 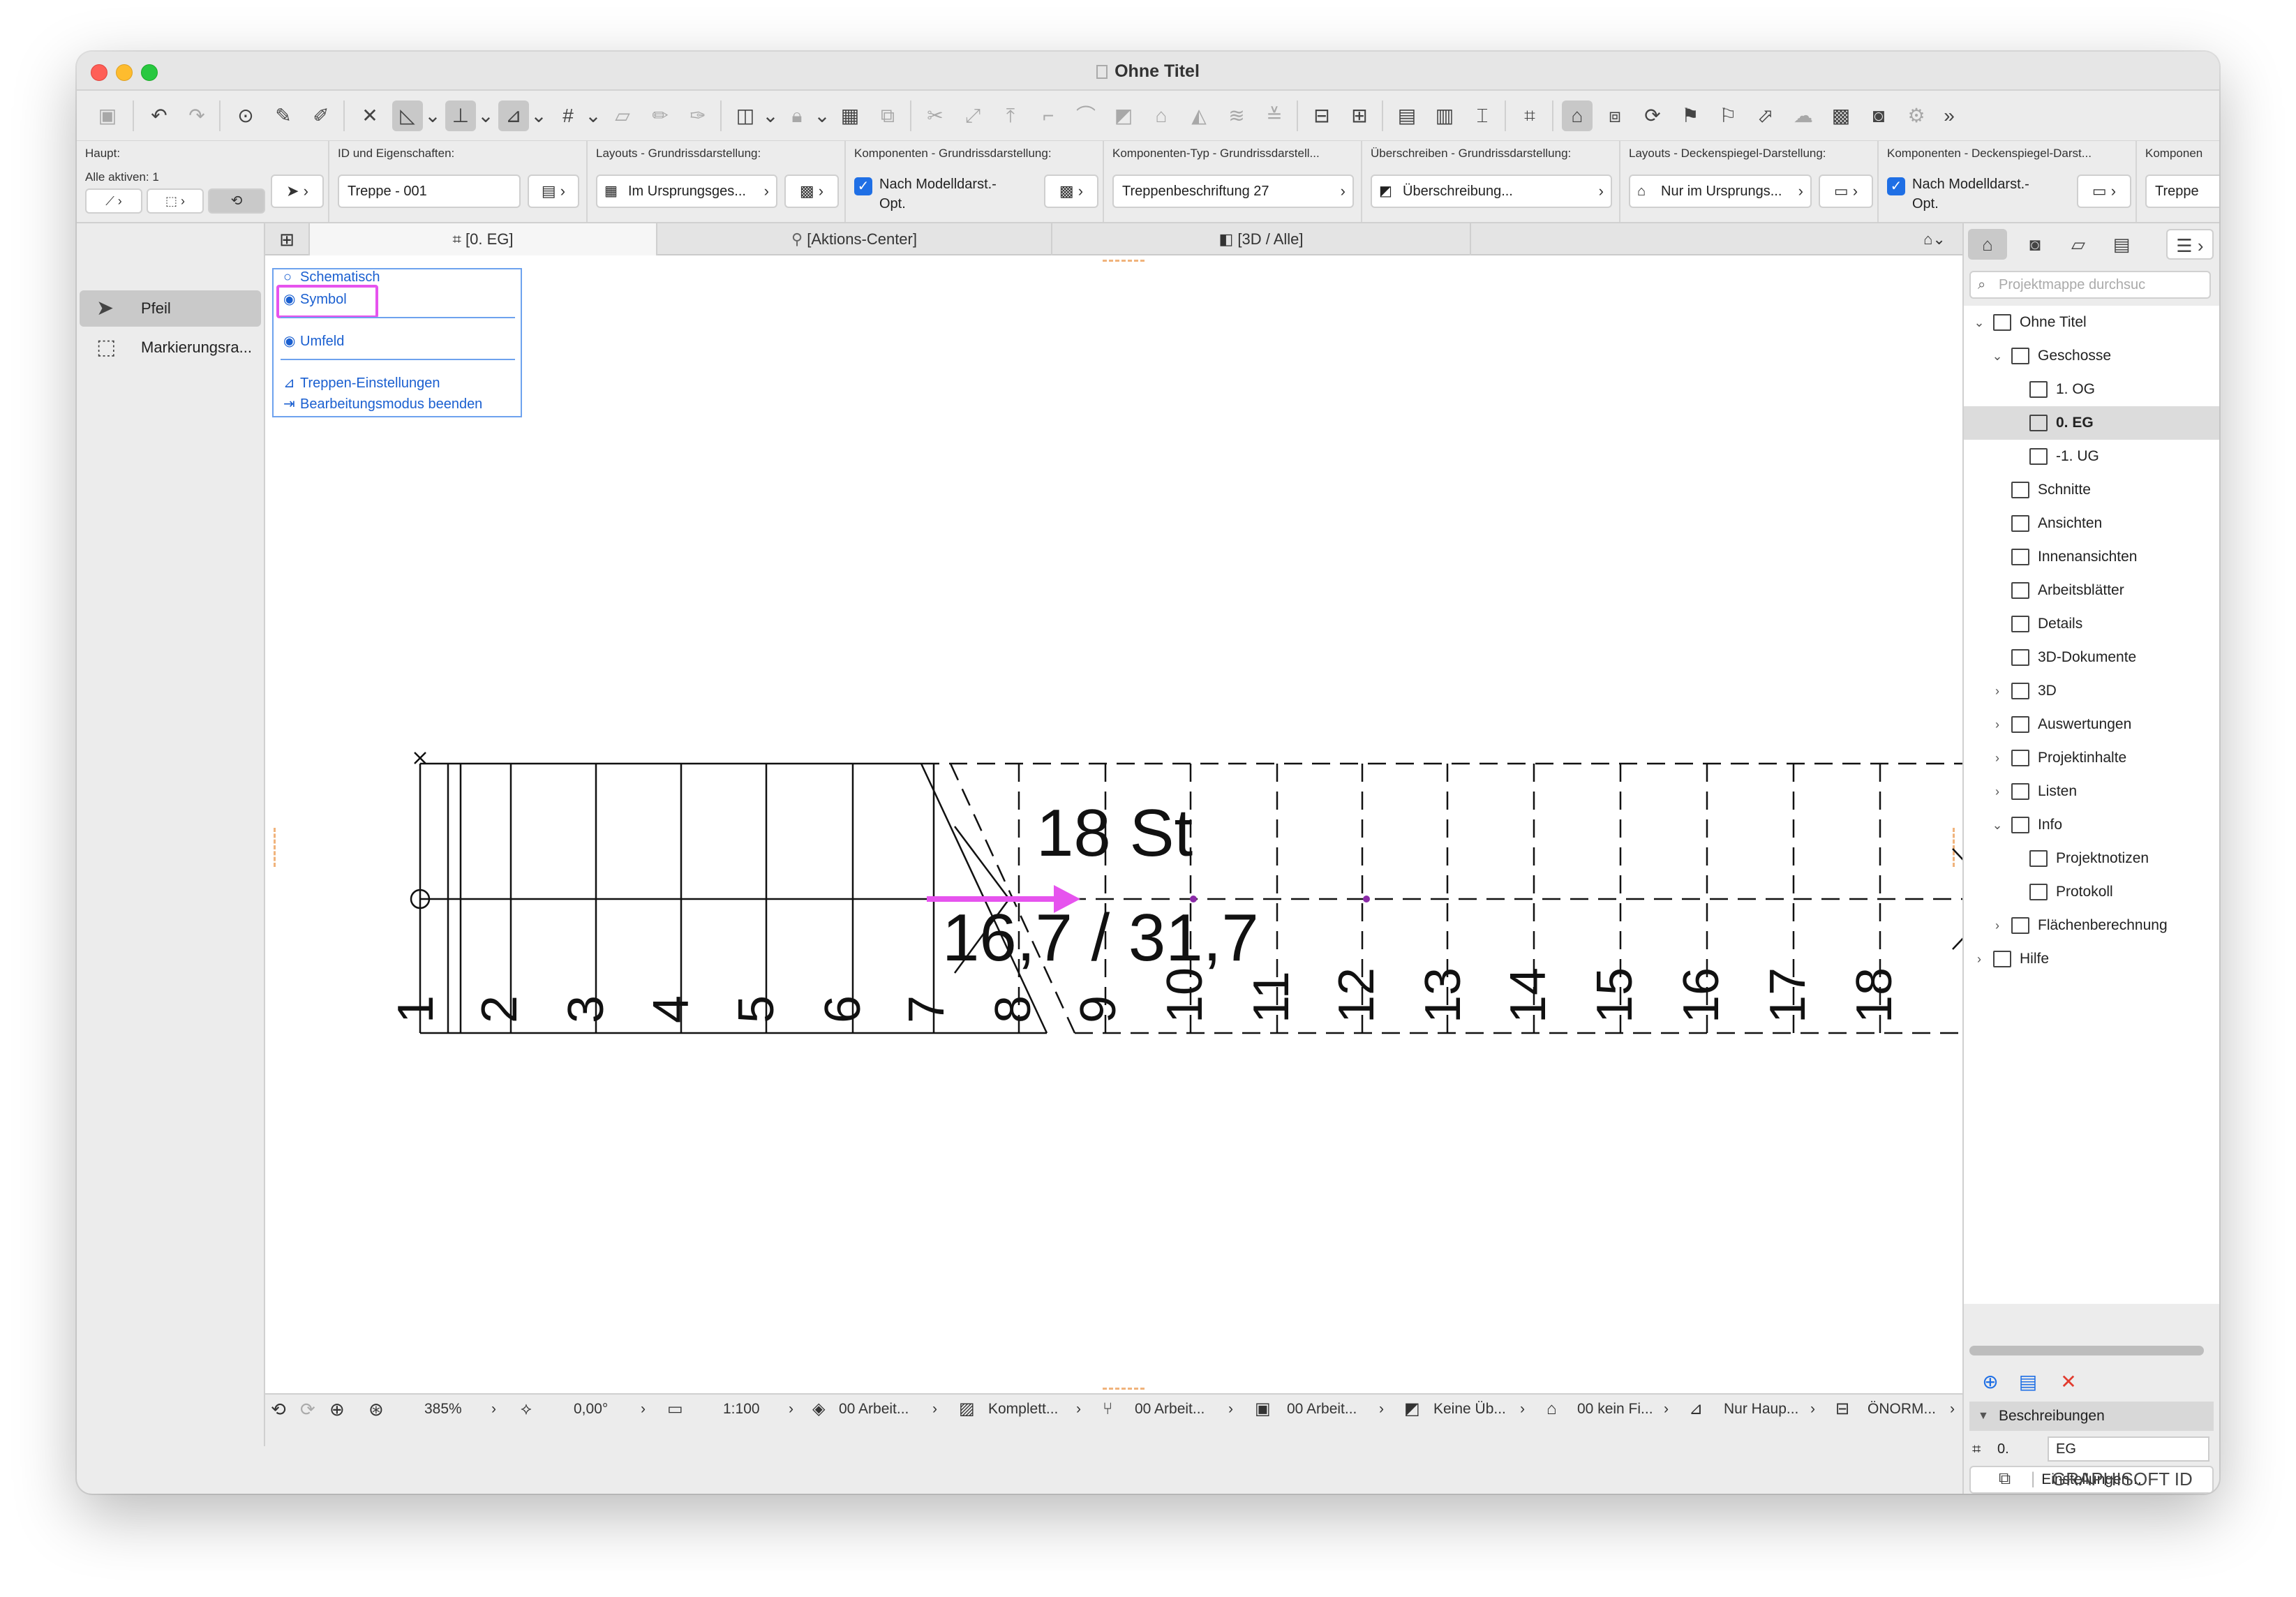 What do you see at coordinates (1123, 116) in the screenshot?
I see `split-icon: ◩` at bounding box center [1123, 116].